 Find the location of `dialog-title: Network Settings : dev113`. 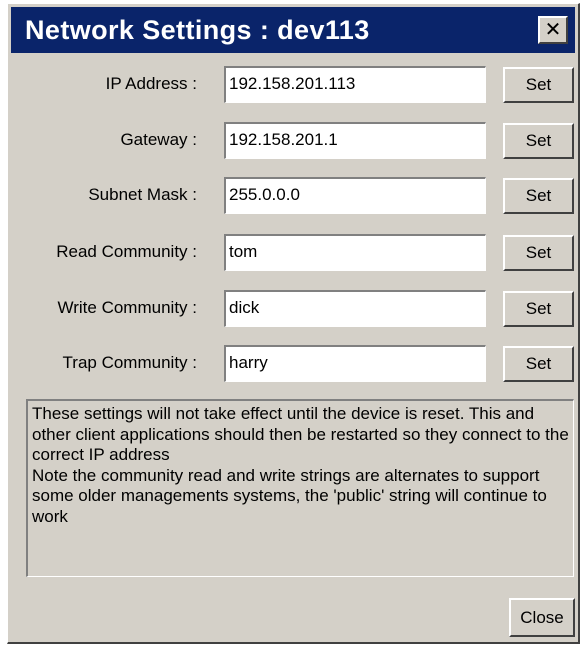

dialog-title: Network Settings : dev113 is located at coordinates (197, 30).